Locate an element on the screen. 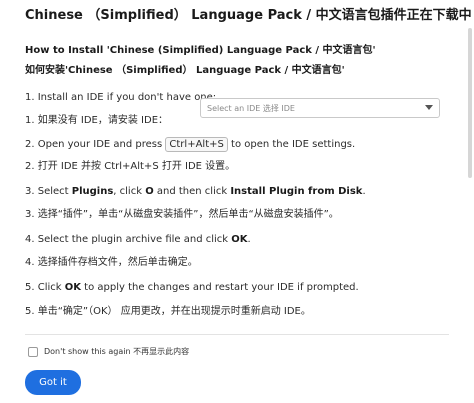  step-1-en: 1. Install an IDE if you don't have one: is located at coordinates (121, 97).